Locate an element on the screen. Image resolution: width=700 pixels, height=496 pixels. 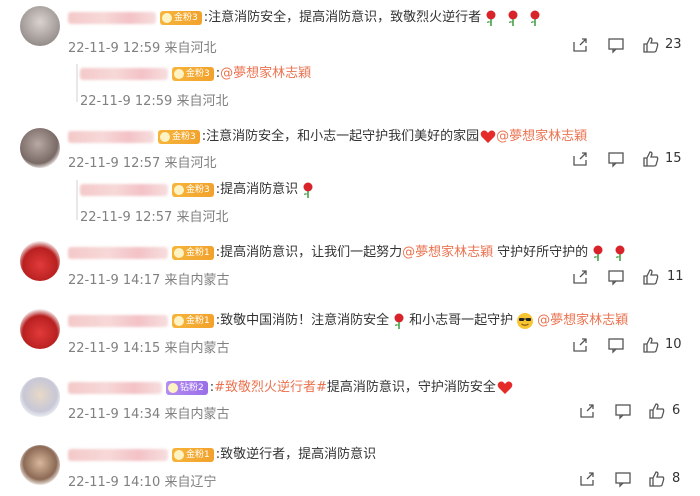
comment-text: :注意消防安全，提高消防意识，致敬烈火逆行者 is located at coordinates (342, 17).